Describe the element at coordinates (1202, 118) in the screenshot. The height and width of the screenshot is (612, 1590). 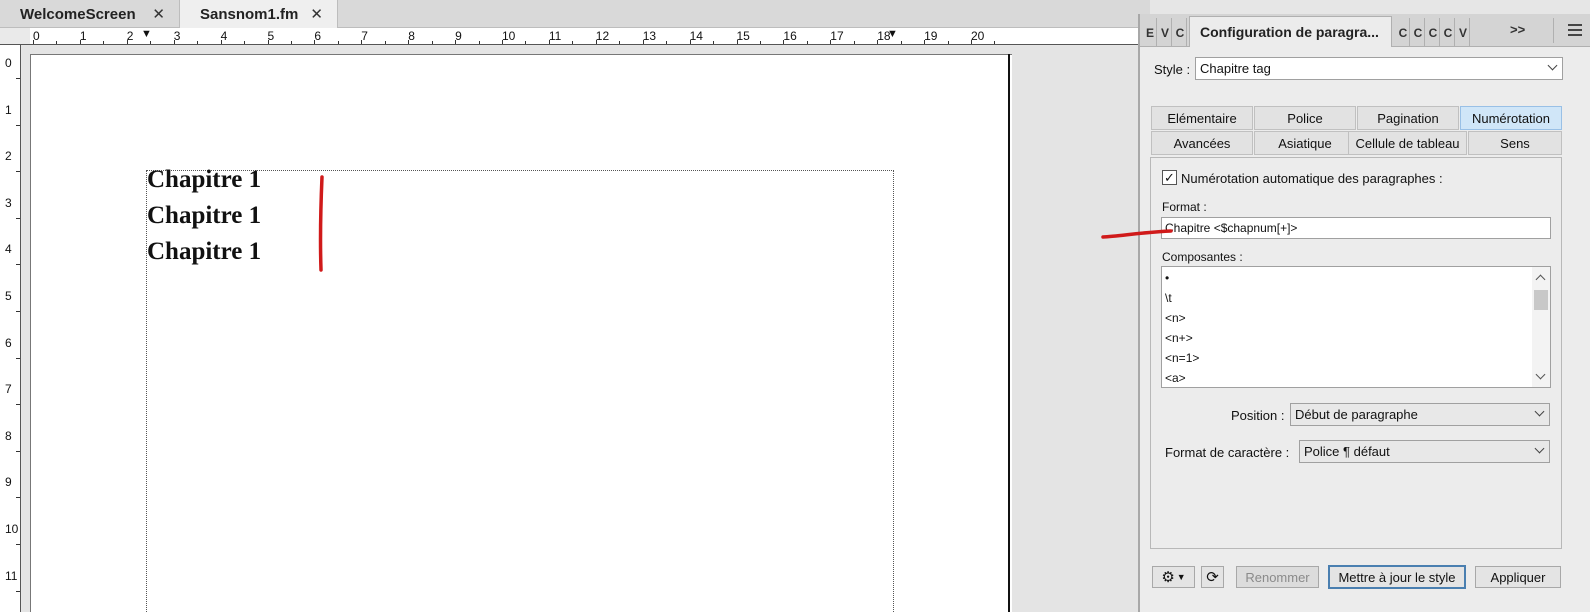
I see `tab-elementaire: Elémentaire` at that location.